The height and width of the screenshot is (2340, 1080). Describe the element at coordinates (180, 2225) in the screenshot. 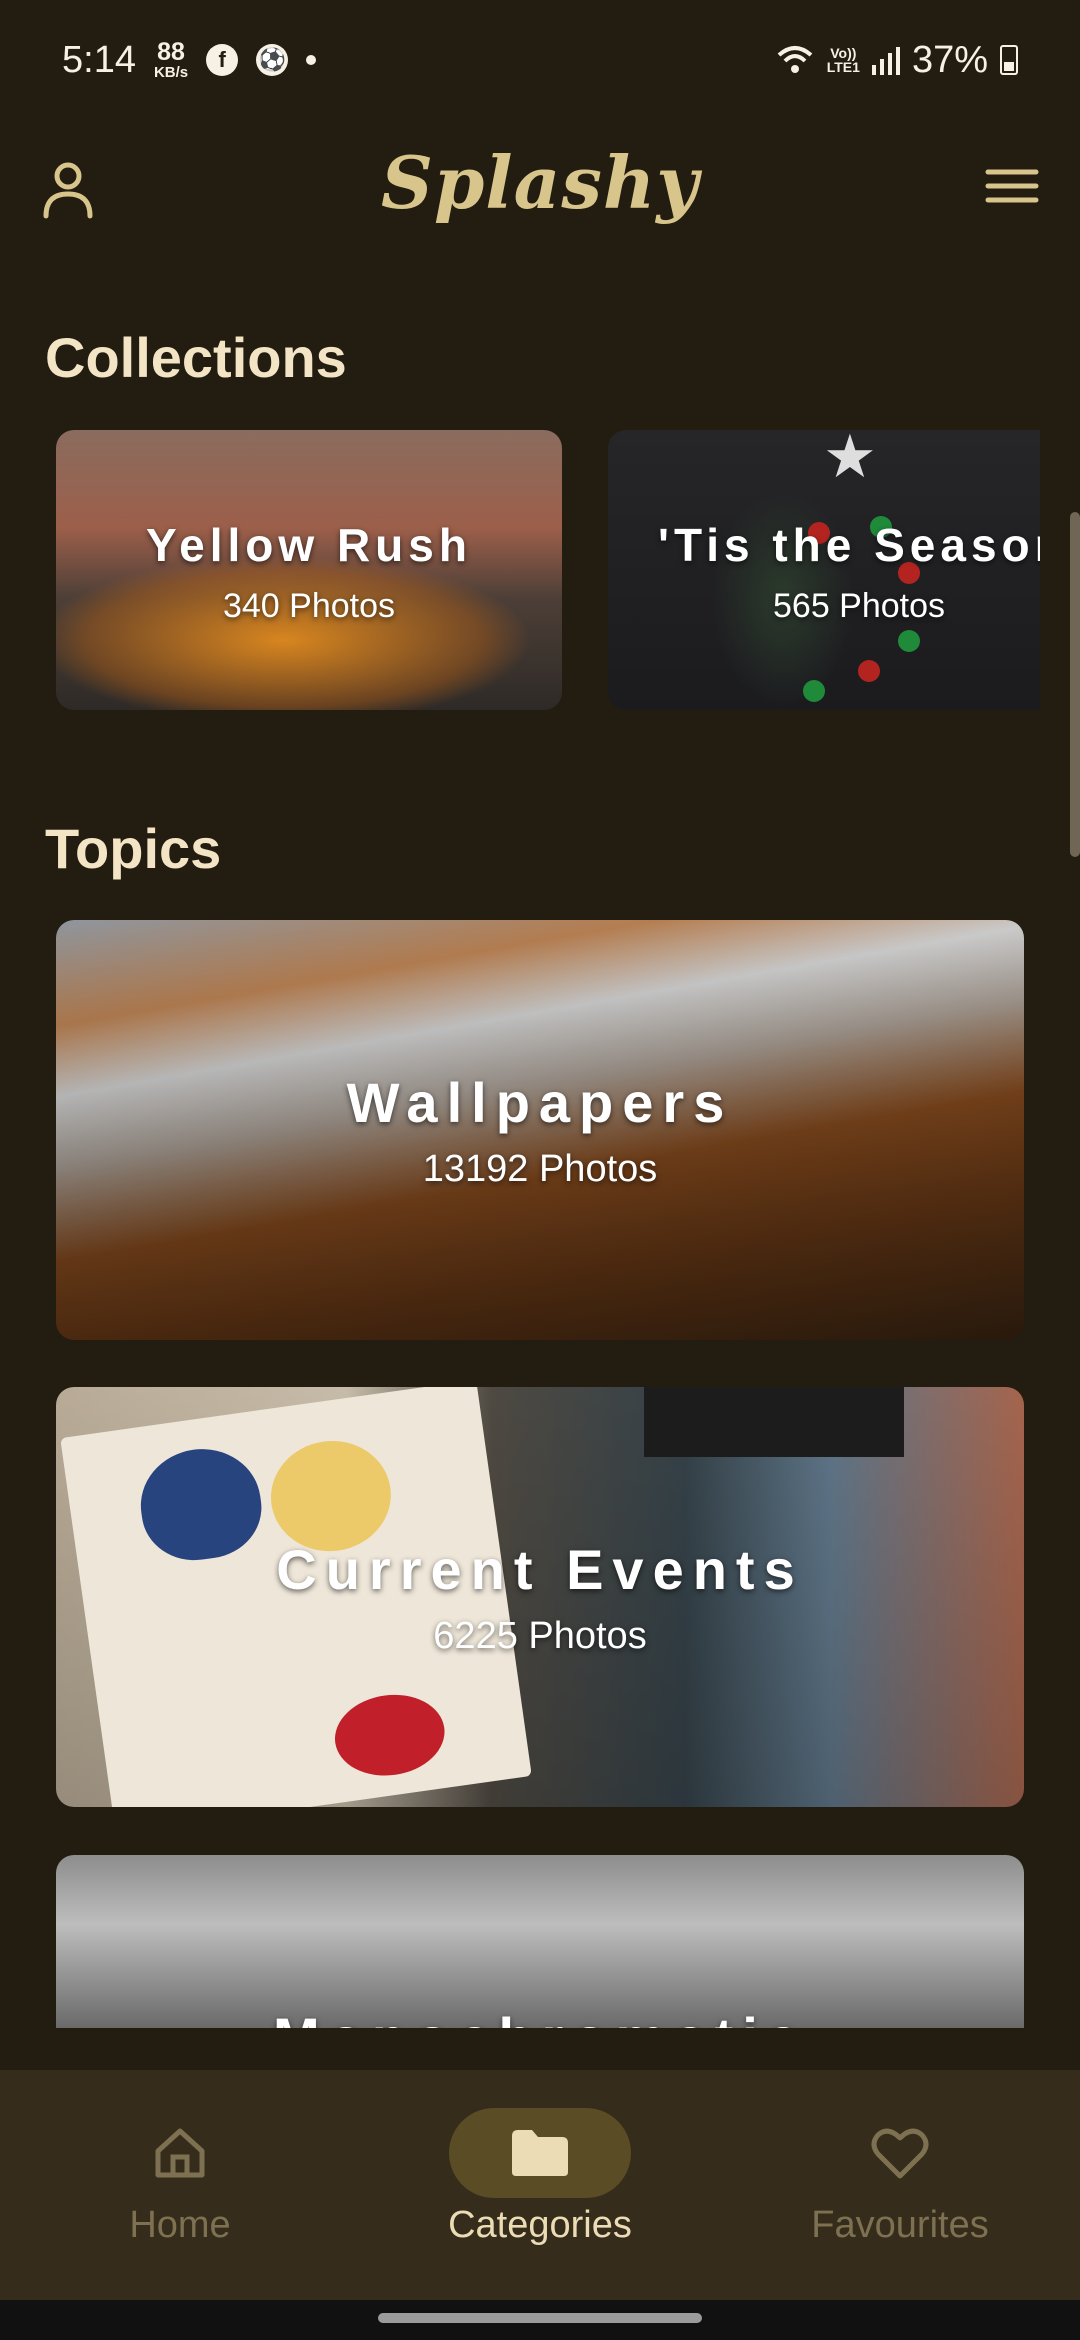

I see `nav-label-home: Home` at that location.